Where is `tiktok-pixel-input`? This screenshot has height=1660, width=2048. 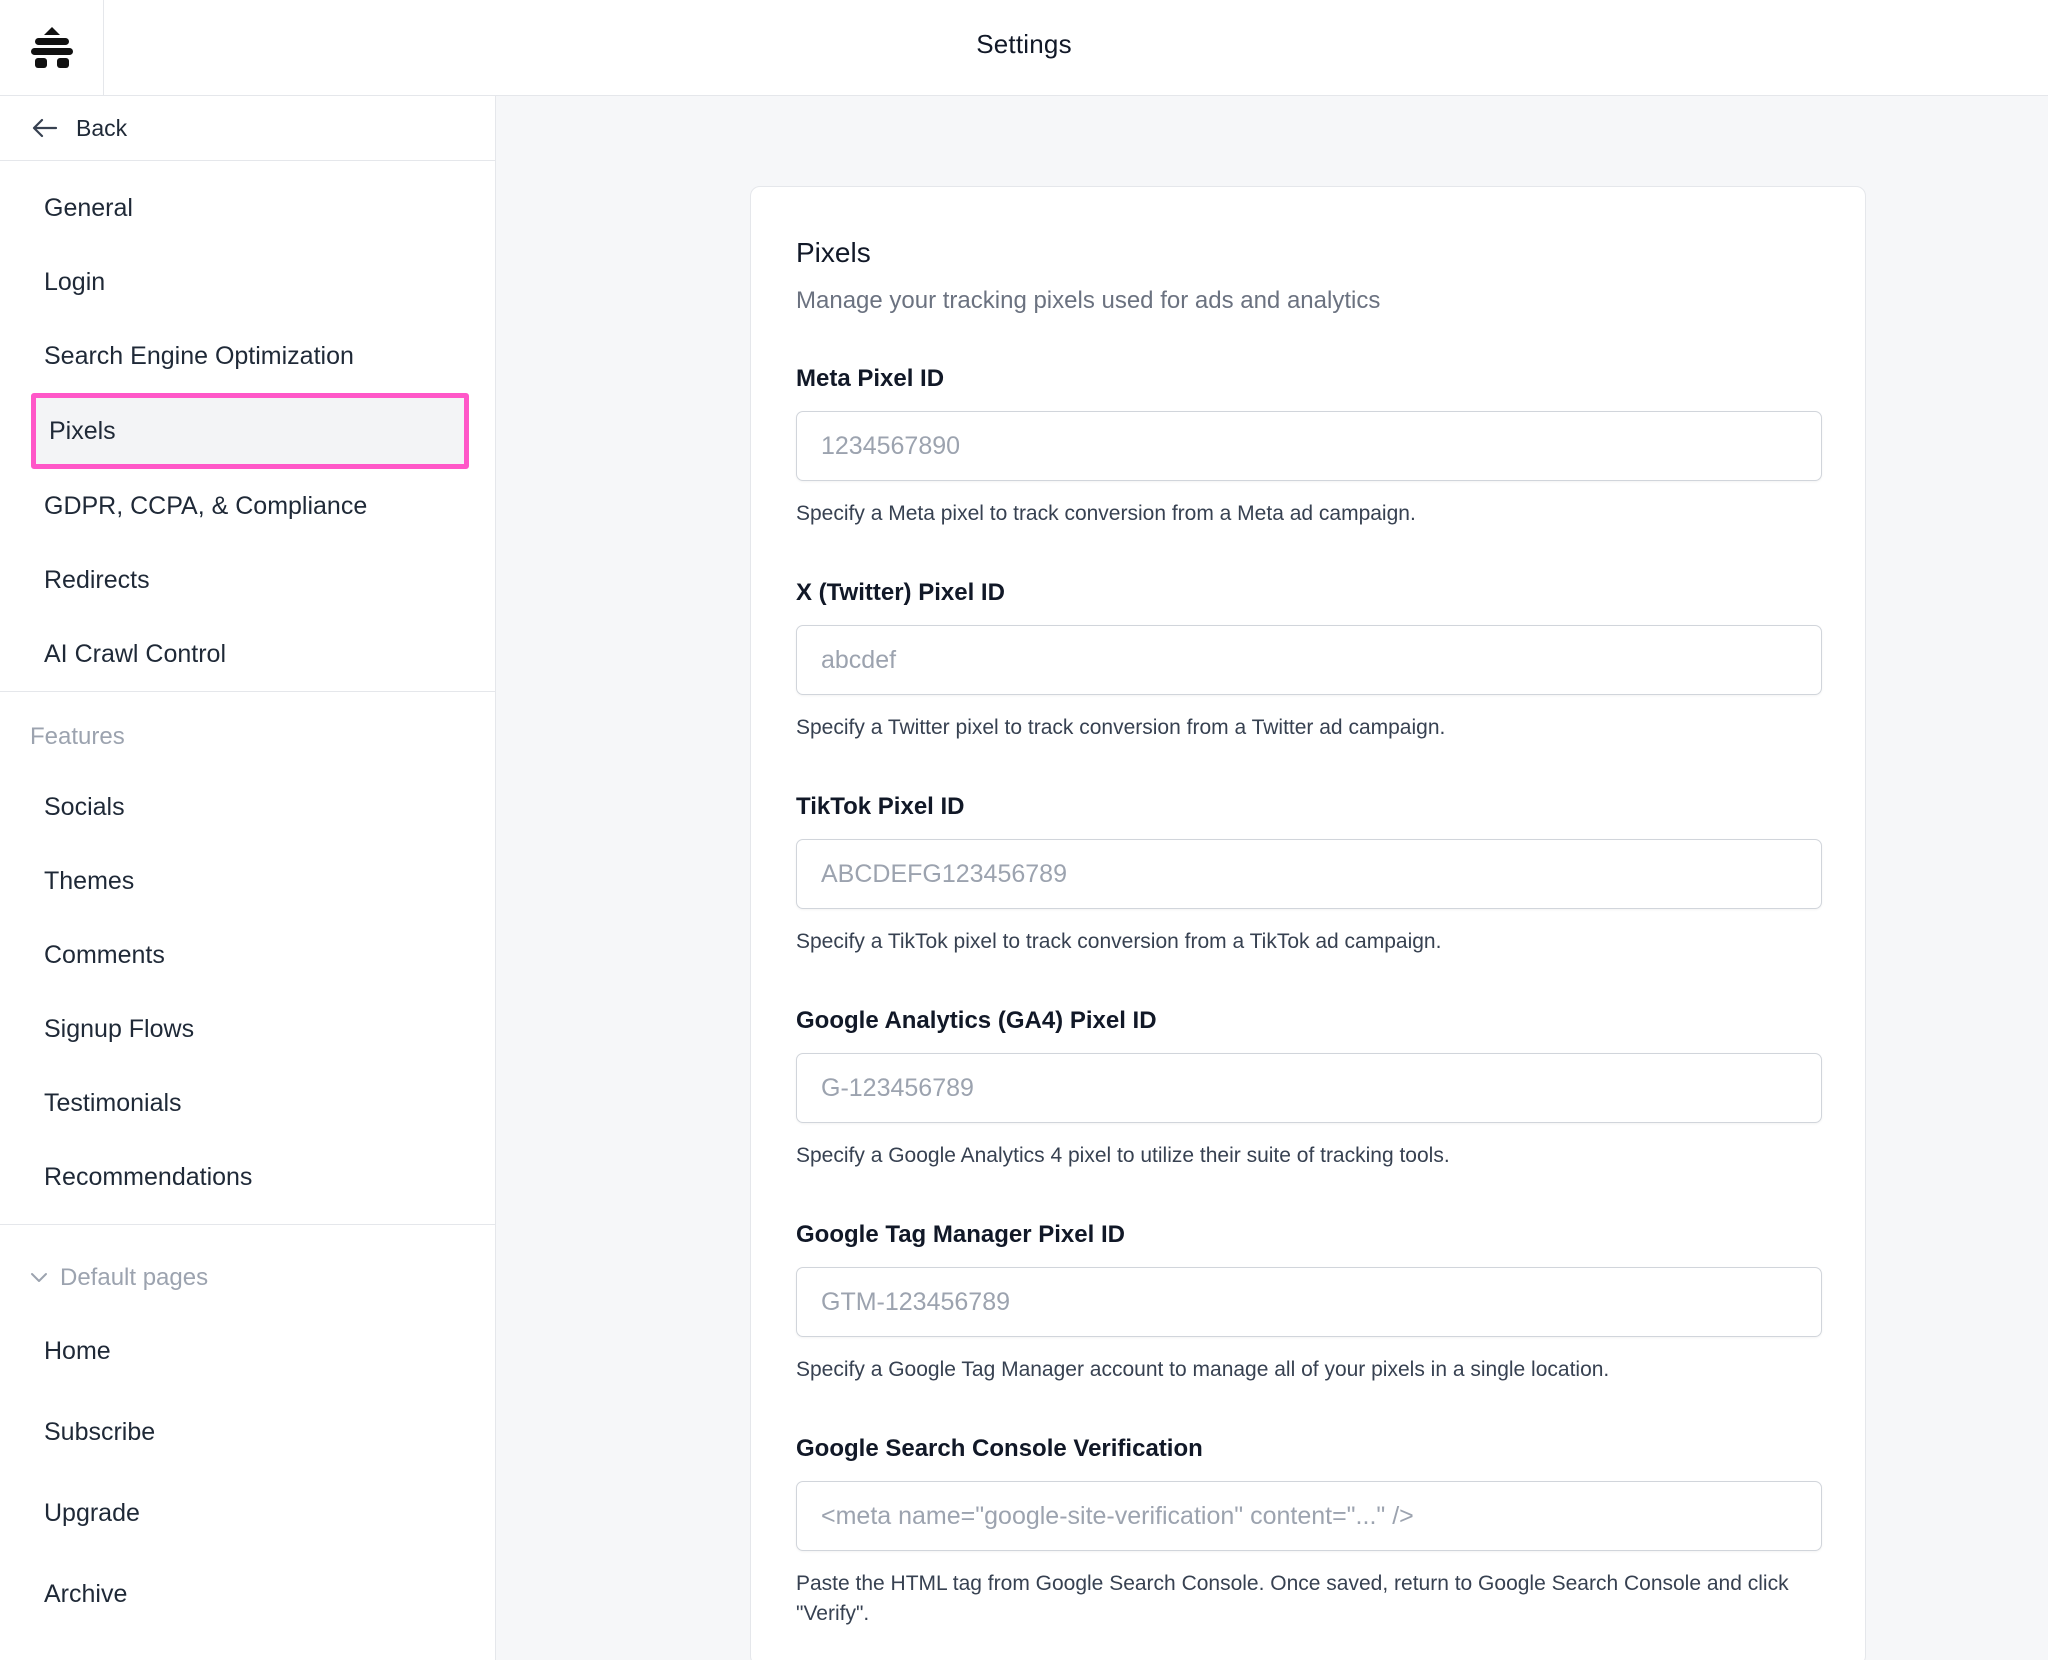 tiktok-pixel-input is located at coordinates (1309, 874).